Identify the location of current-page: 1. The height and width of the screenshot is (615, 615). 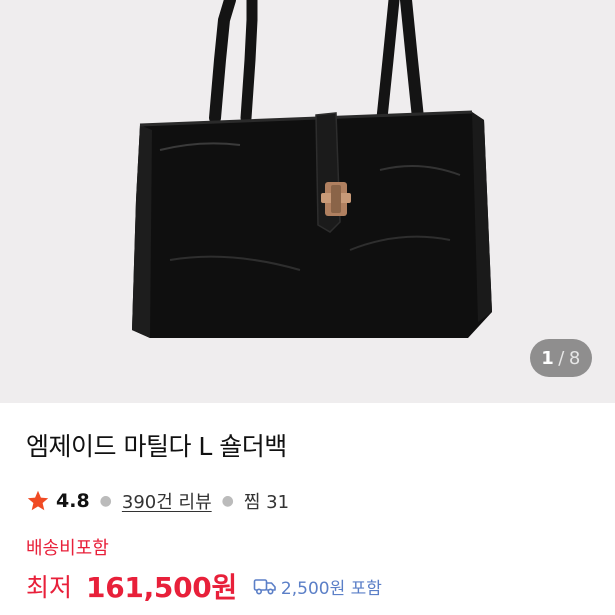
(548, 358).